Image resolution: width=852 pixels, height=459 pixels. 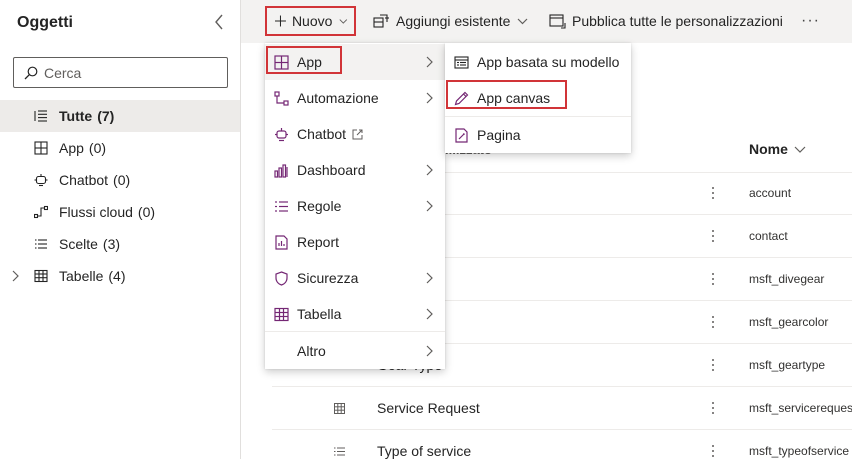 I want to click on row-display-name: Service Request, so click(x=428, y=408).